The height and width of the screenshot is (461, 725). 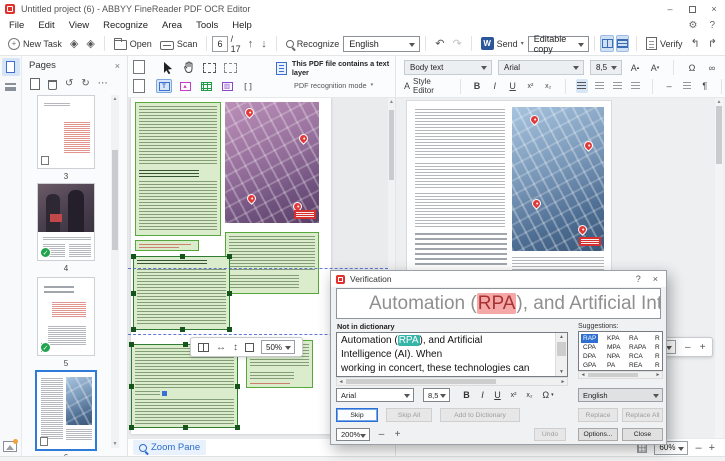 I want to click on menu-view: View, so click(x=79, y=25).